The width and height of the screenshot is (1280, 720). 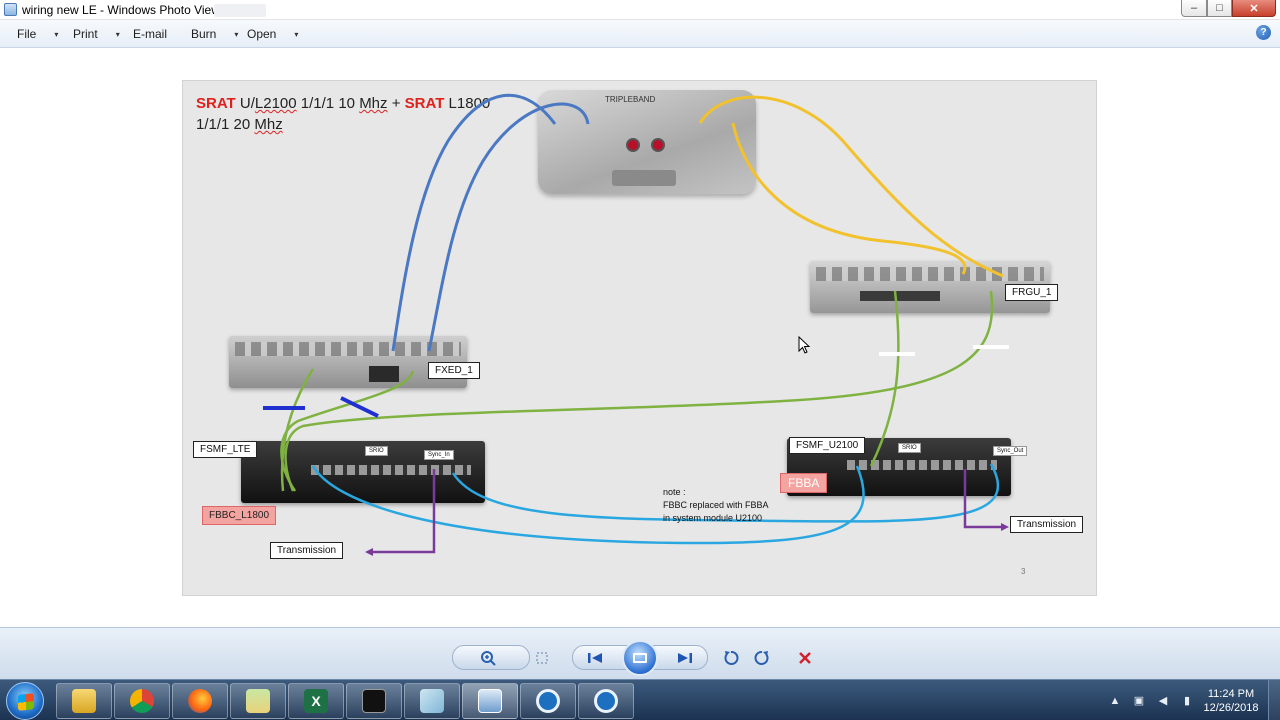 I want to click on taskbar-chrome, so click(x=142, y=701).